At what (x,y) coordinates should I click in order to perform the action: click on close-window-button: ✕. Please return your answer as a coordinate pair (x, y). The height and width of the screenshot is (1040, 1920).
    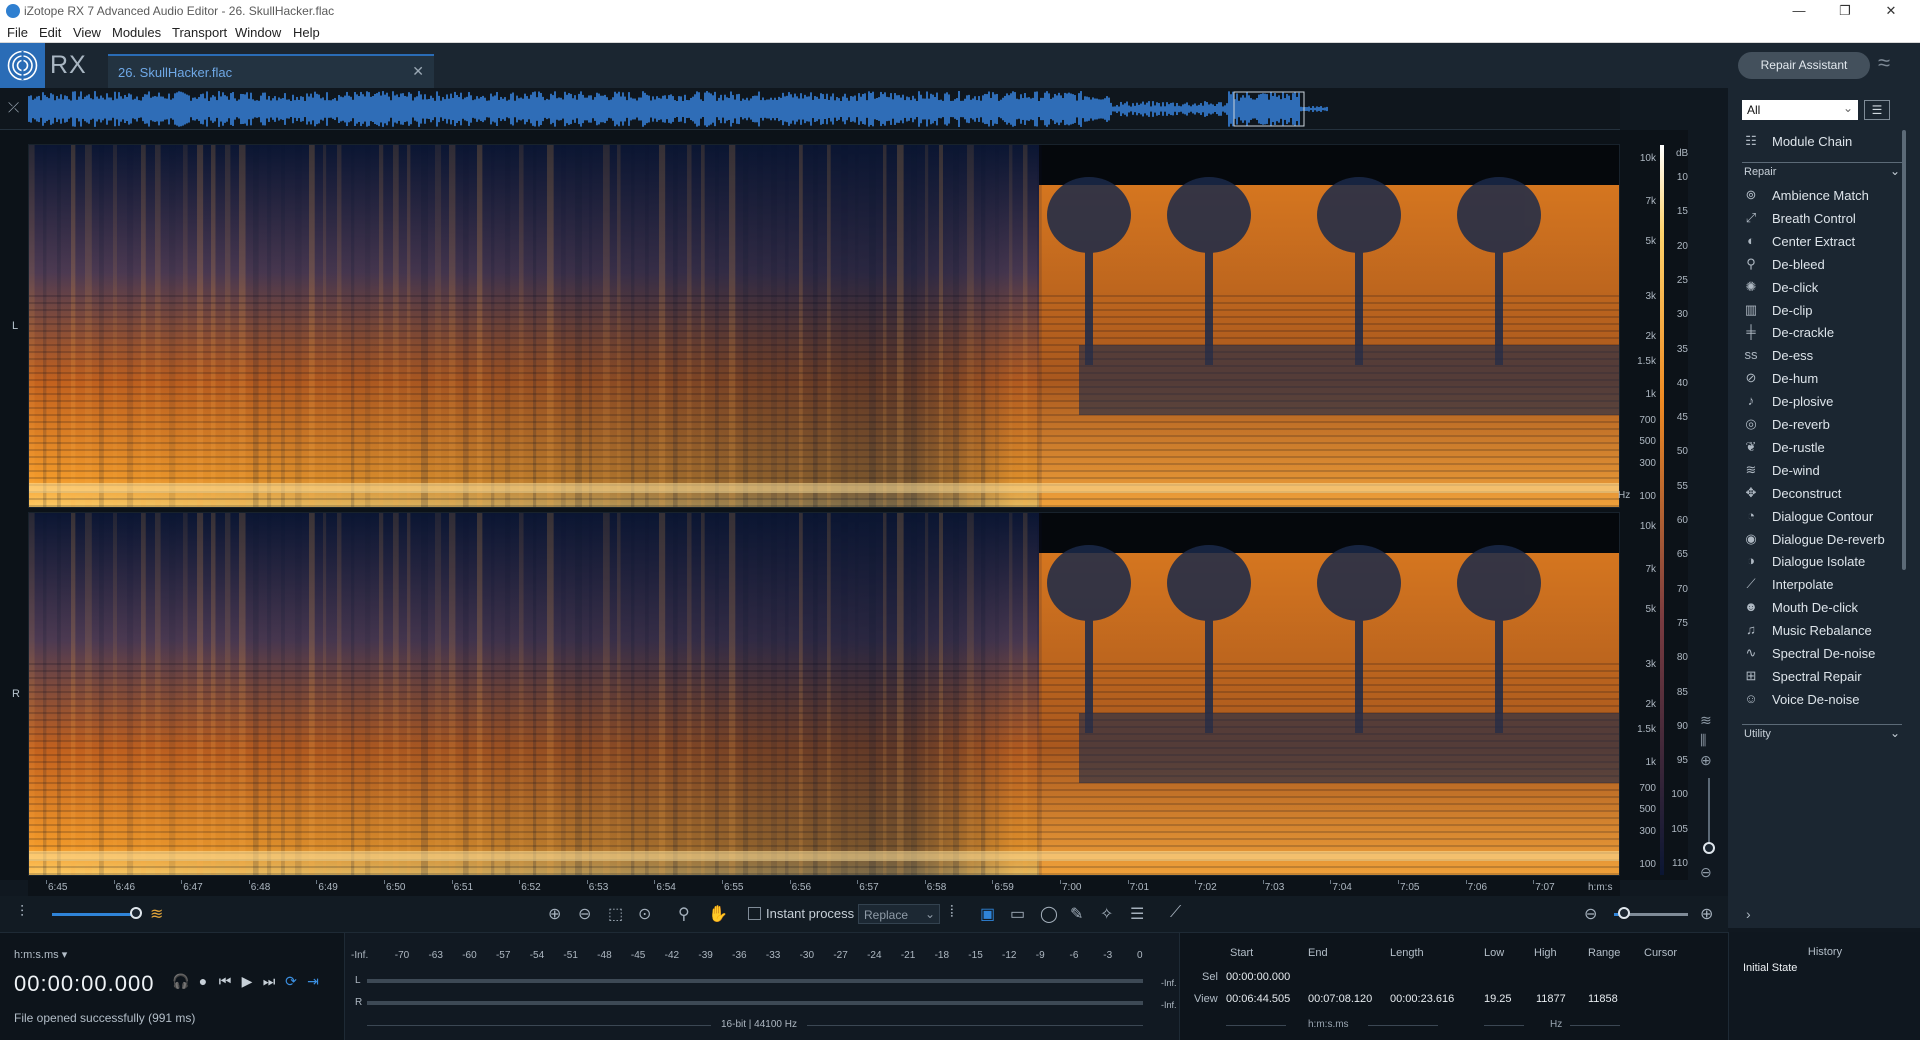
    Looking at the image, I should click on (1891, 11).